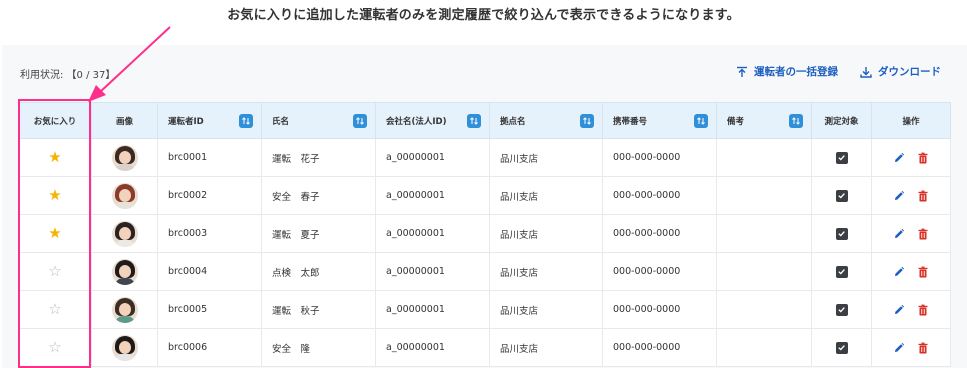 This screenshot has height=368, width=967. Describe the element at coordinates (318, 271) in the screenshot. I see `name-cell: 点検 太郎` at that location.